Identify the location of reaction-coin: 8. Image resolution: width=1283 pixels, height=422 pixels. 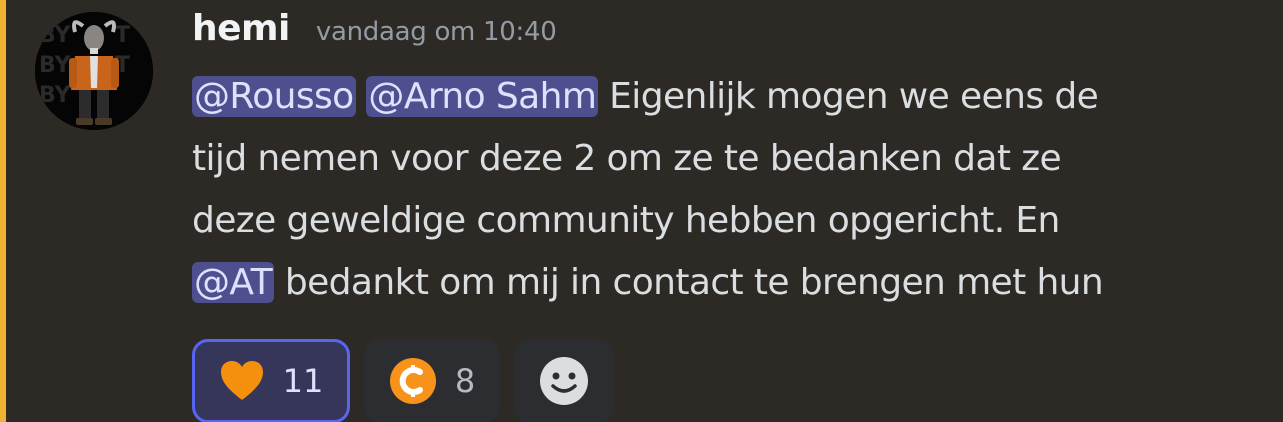
(432, 380).